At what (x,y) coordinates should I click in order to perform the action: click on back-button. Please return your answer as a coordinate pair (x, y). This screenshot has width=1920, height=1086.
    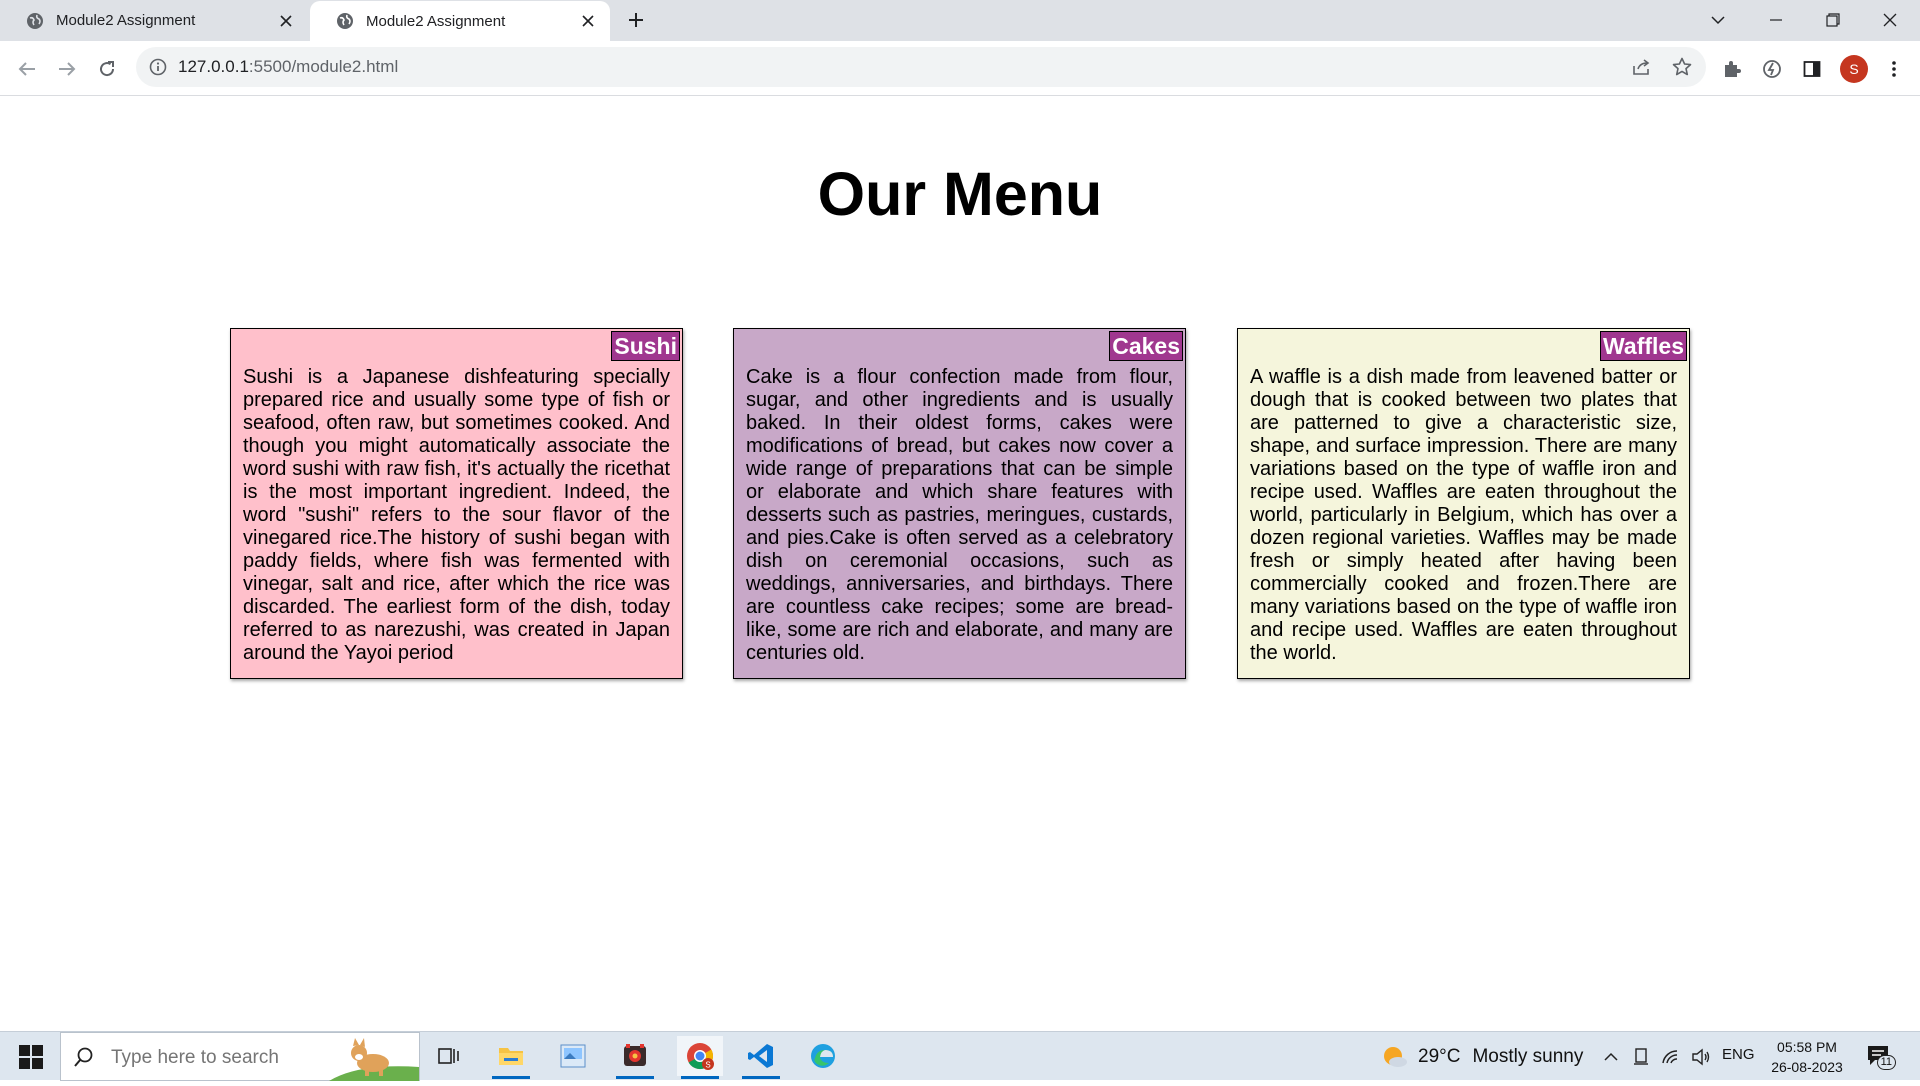
    Looking at the image, I should click on (27, 69).